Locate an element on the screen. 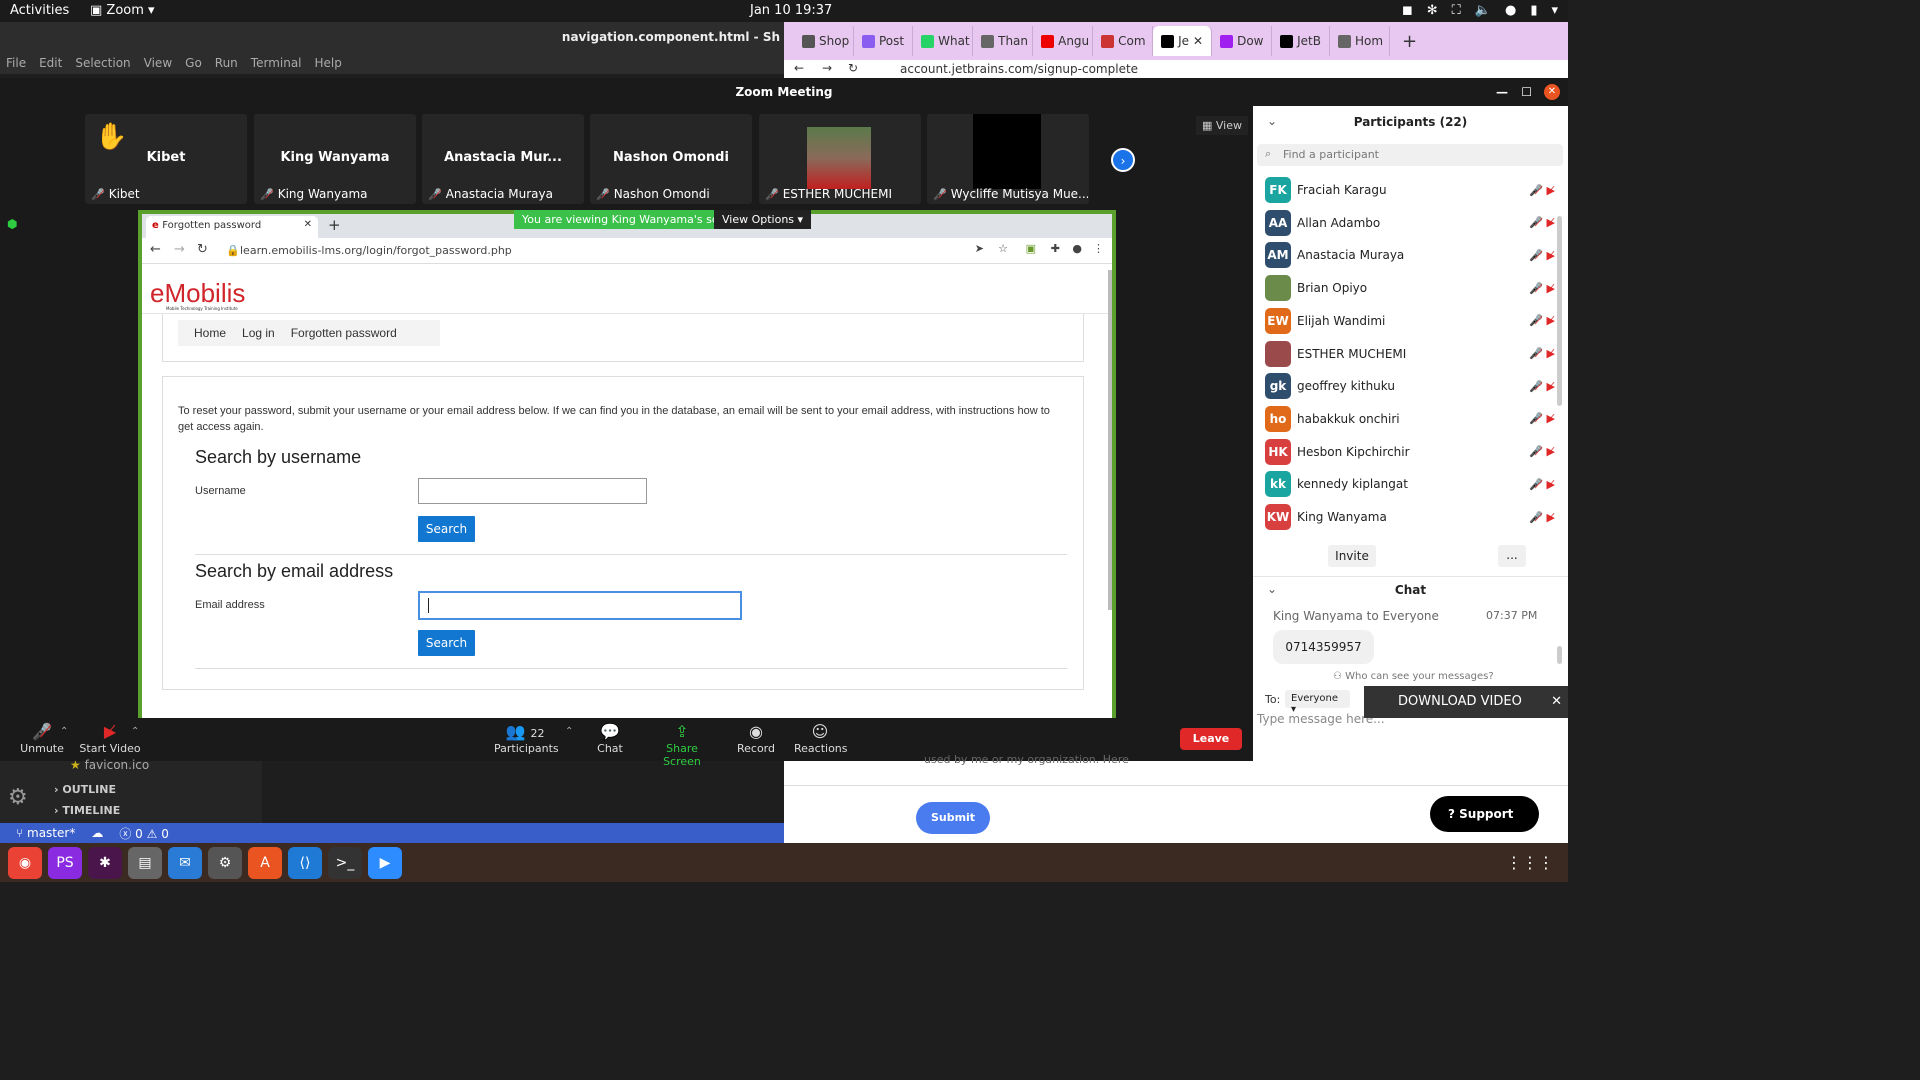 The width and height of the screenshot is (1920, 1080). chat-button: 💬 Chat is located at coordinates (610, 738).